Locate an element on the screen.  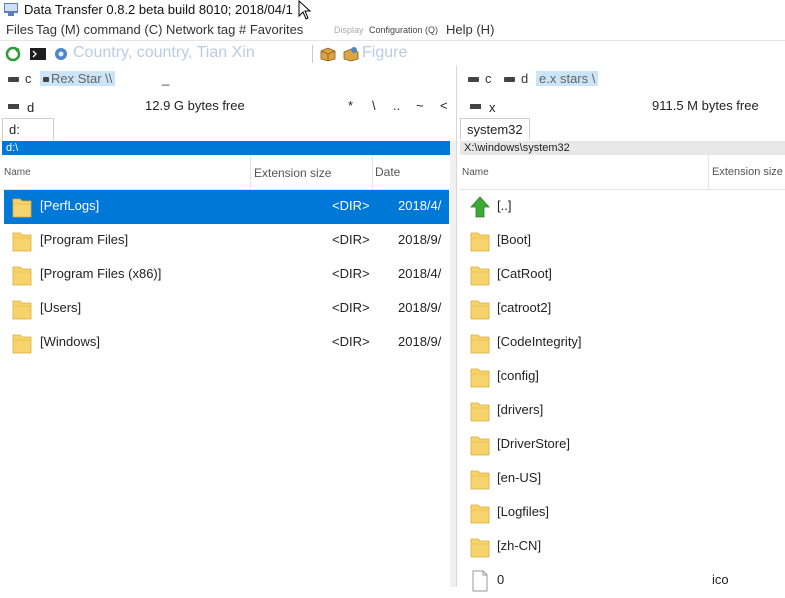
menu-configuration: Configuration (Q) is located at coordinates (403, 30).